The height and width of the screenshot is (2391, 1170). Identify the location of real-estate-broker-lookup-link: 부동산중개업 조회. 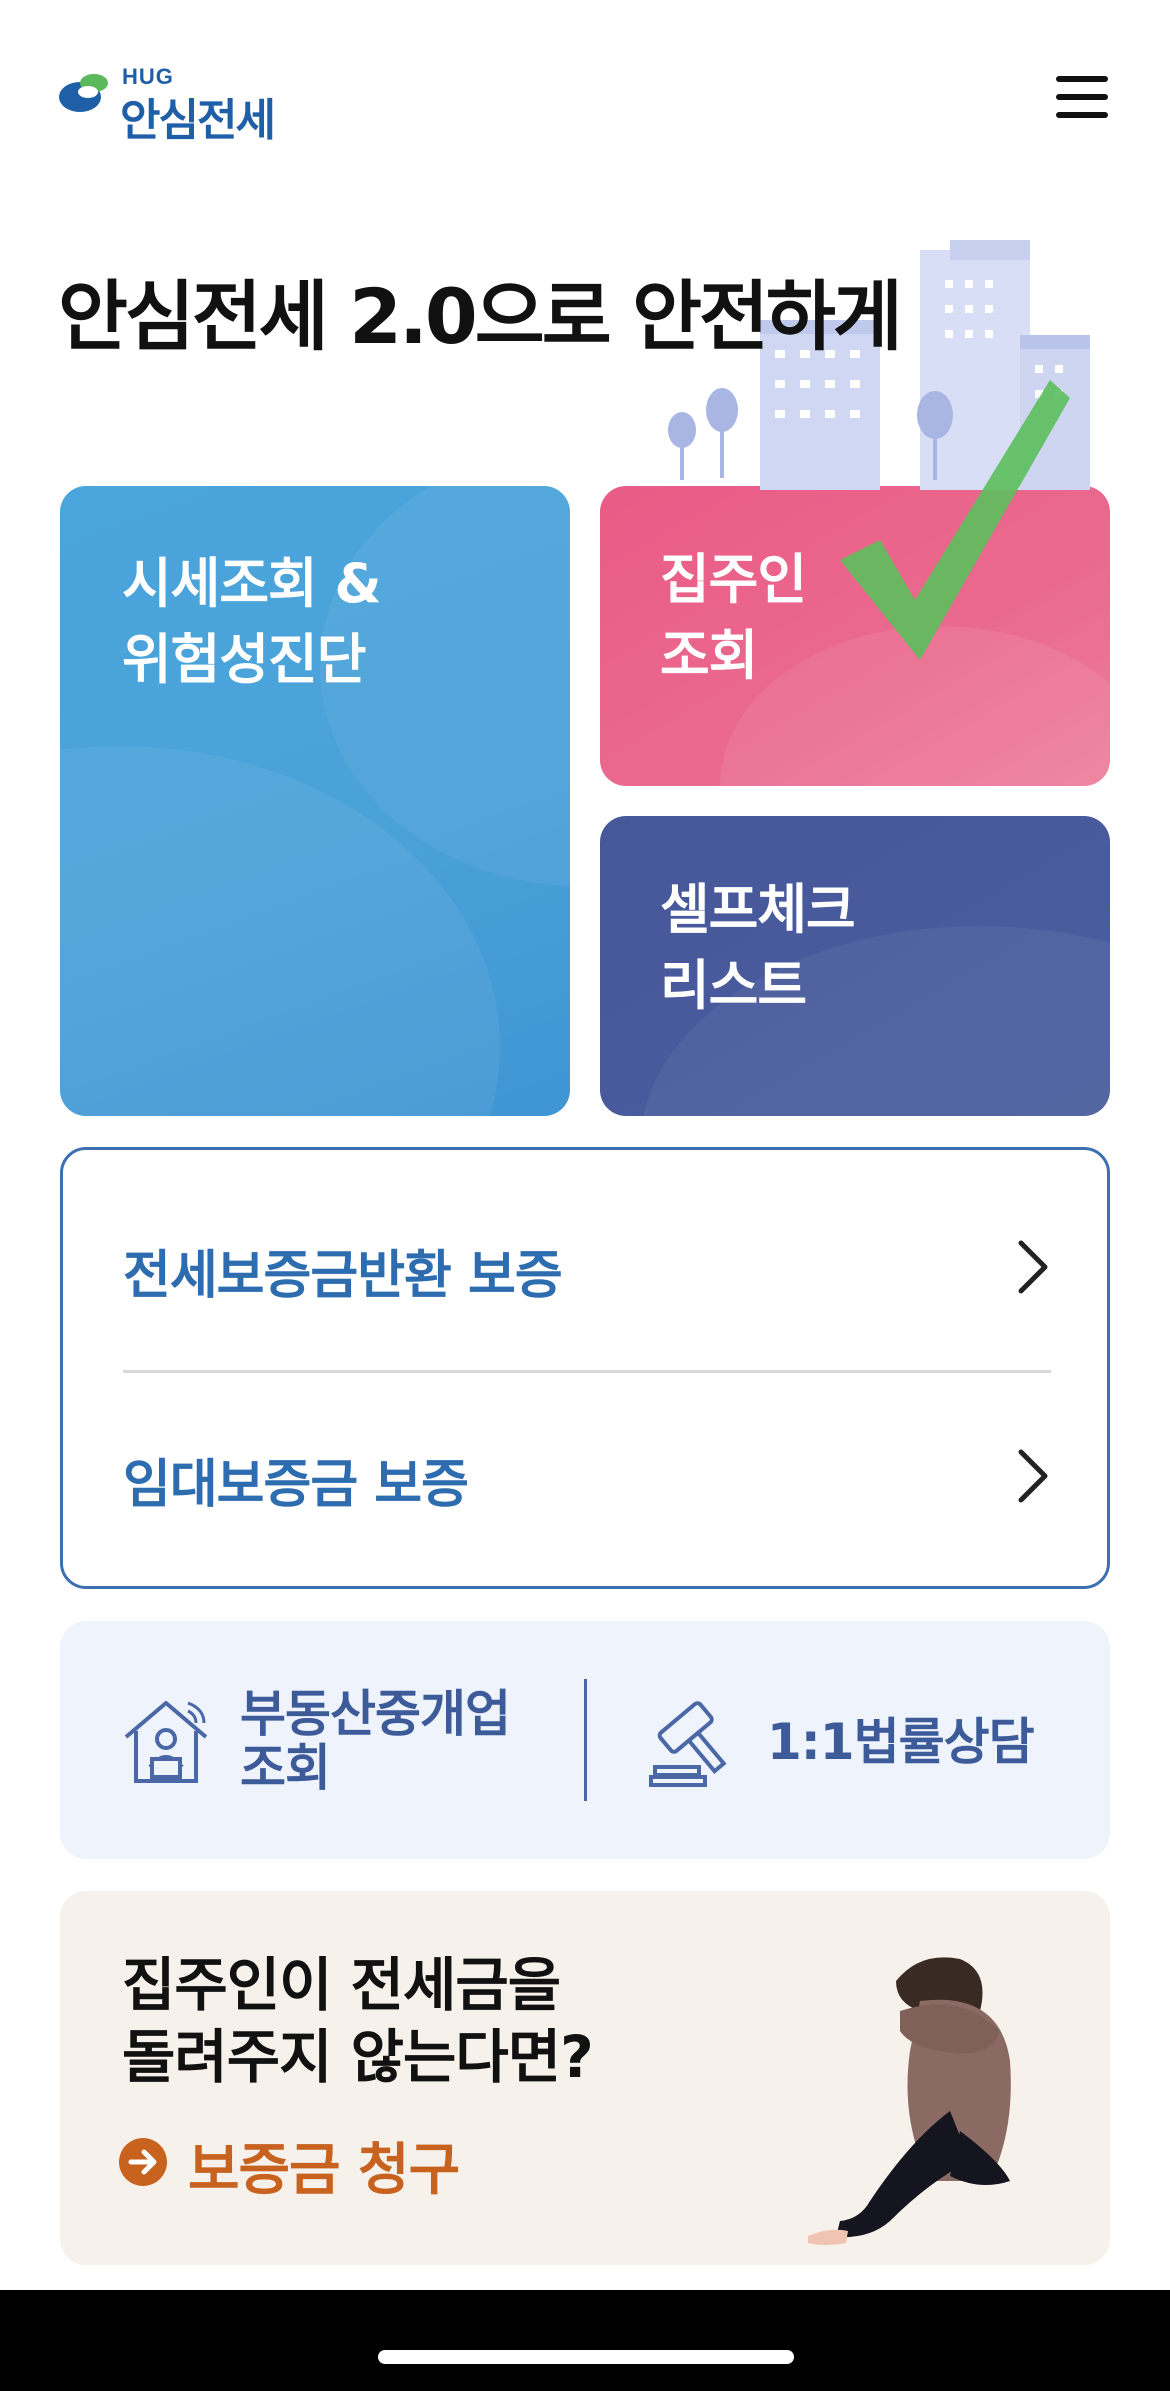
(322, 1740).